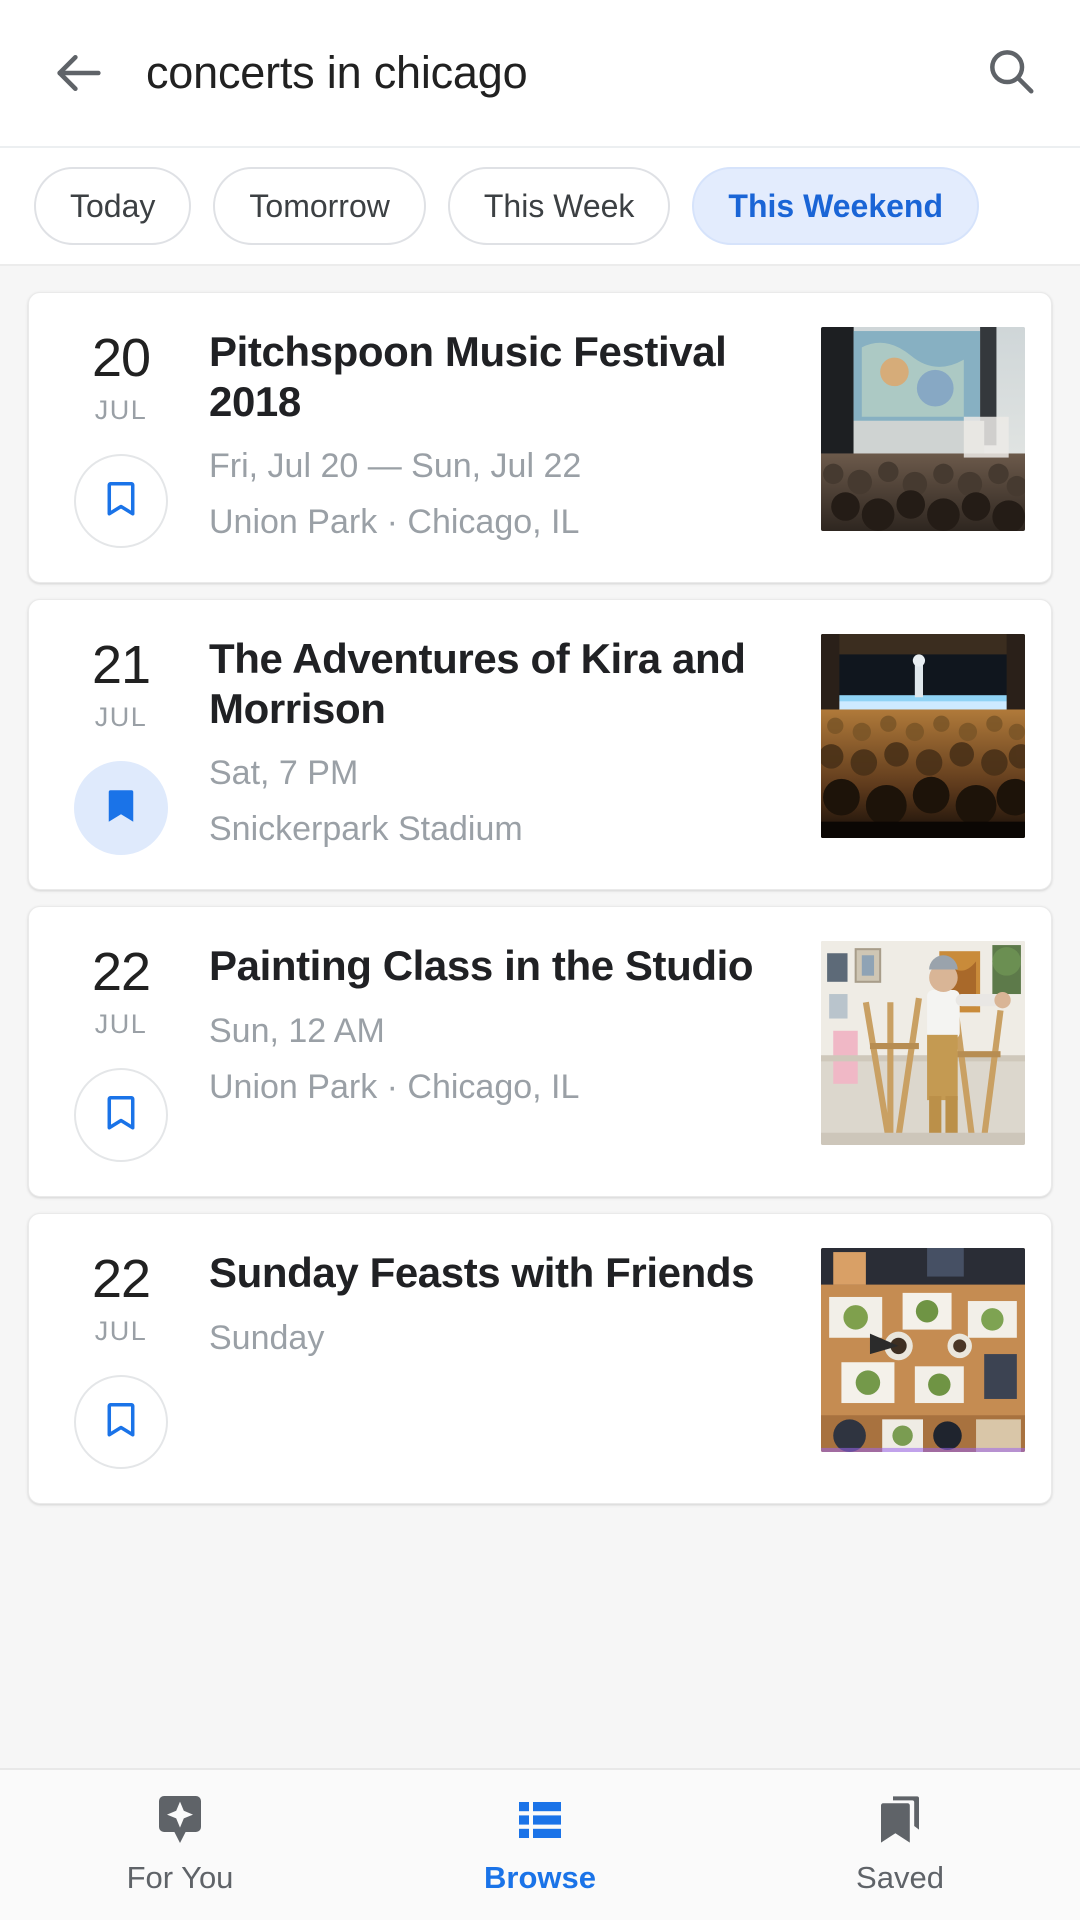 The image size is (1080, 1920). Describe the element at coordinates (366, 829) in the screenshot. I see `event-venue: Snickerpark Stadium` at that location.